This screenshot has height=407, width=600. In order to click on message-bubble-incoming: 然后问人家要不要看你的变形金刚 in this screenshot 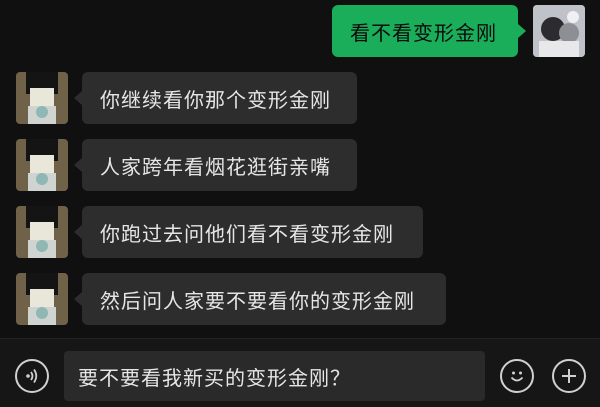, I will do `click(264, 299)`.